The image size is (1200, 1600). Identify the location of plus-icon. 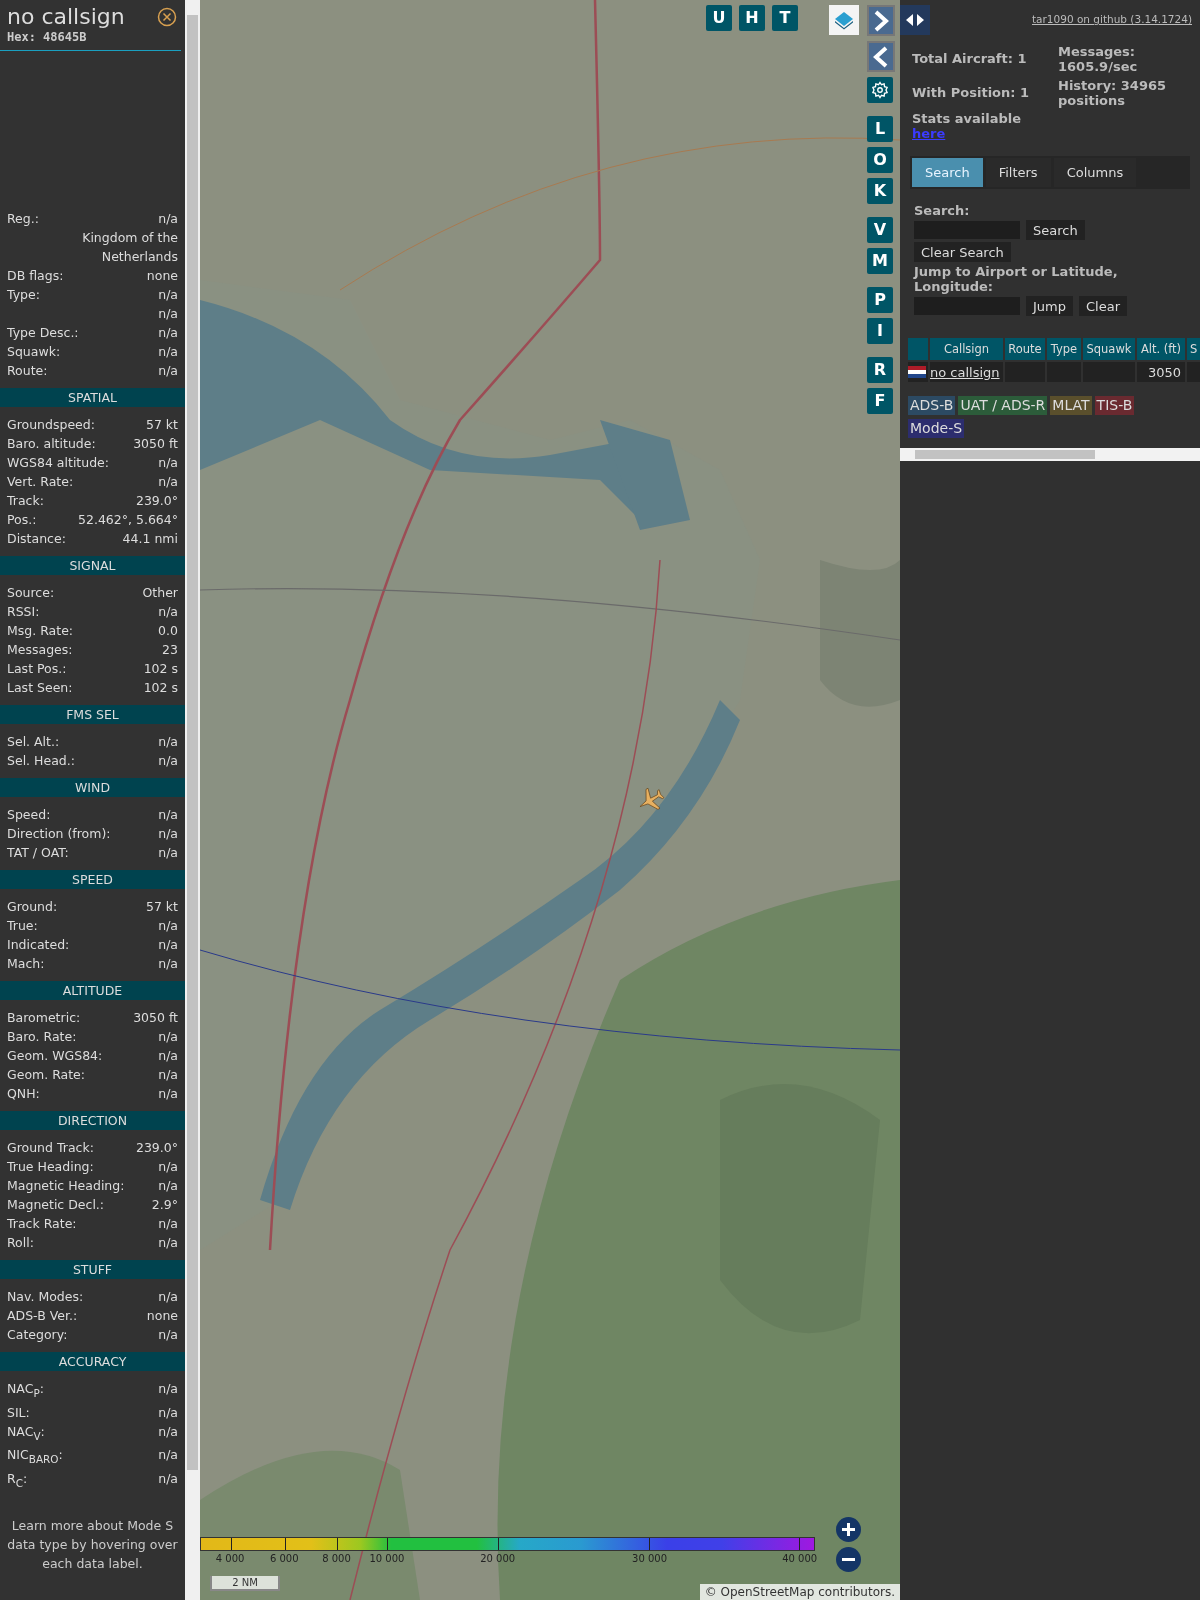
(848, 1529).